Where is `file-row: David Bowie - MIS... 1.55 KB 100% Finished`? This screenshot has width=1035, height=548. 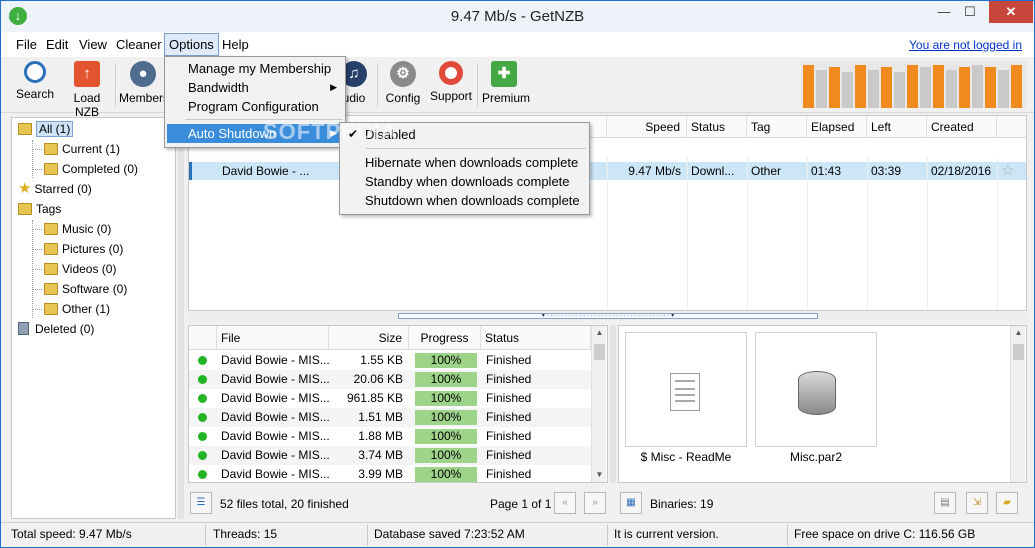 file-row: David Bowie - MIS... 1.55 KB 100% Finished is located at coordinates (390, 360).